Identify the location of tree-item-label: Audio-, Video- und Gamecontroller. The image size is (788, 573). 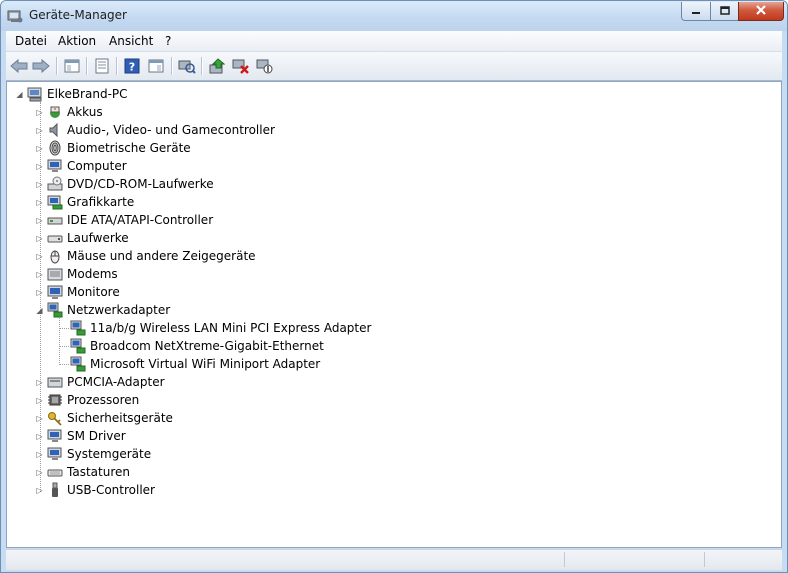
(171, 130).